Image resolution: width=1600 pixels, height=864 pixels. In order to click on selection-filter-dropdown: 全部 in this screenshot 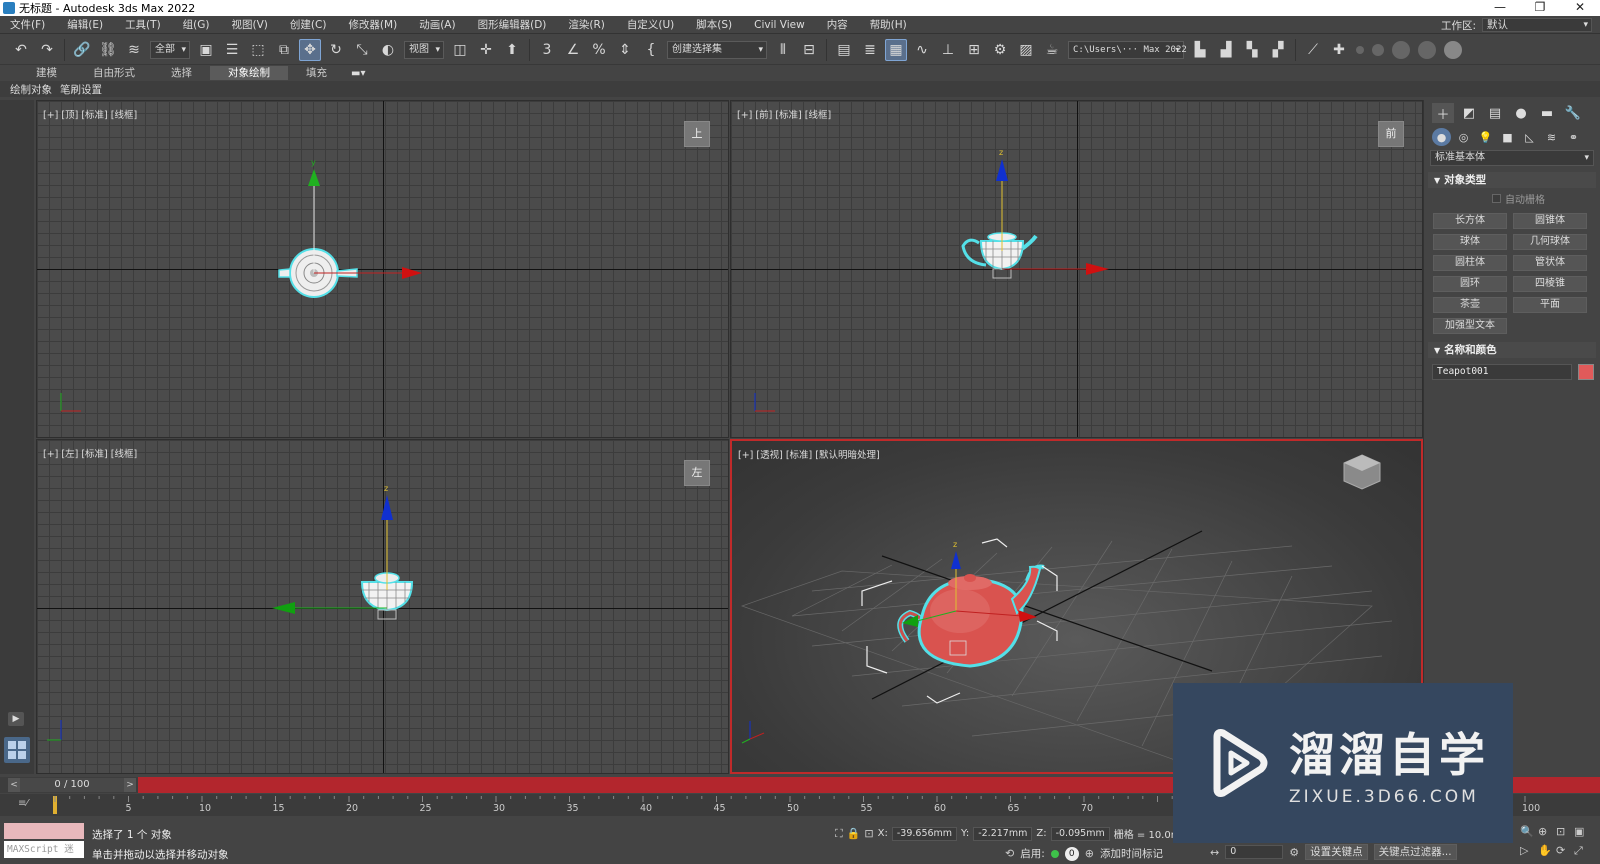, I will do `click(170, 49)`.